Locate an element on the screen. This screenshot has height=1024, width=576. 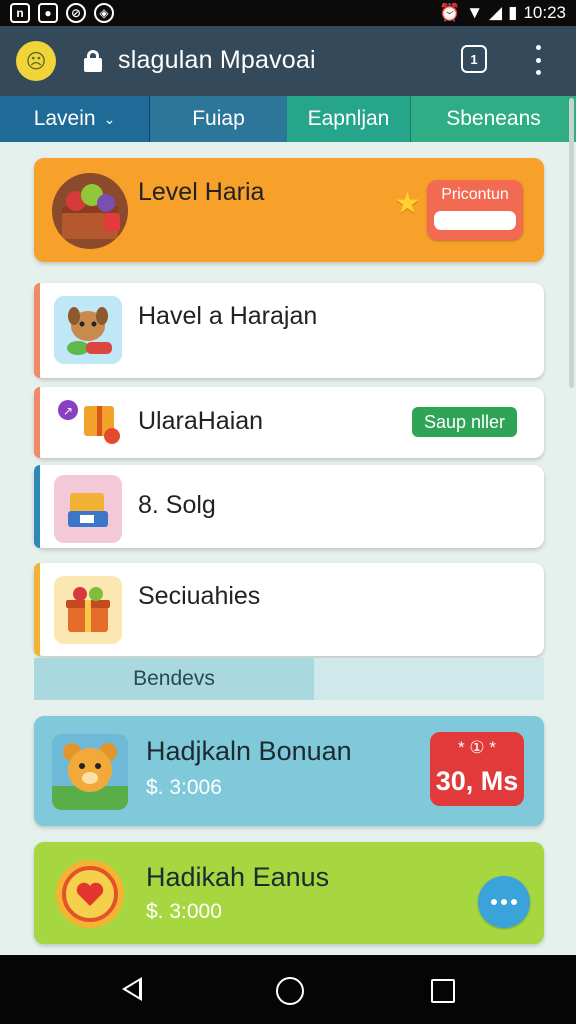
wifi-icon: ▼ is located at coordinates (475, 12).